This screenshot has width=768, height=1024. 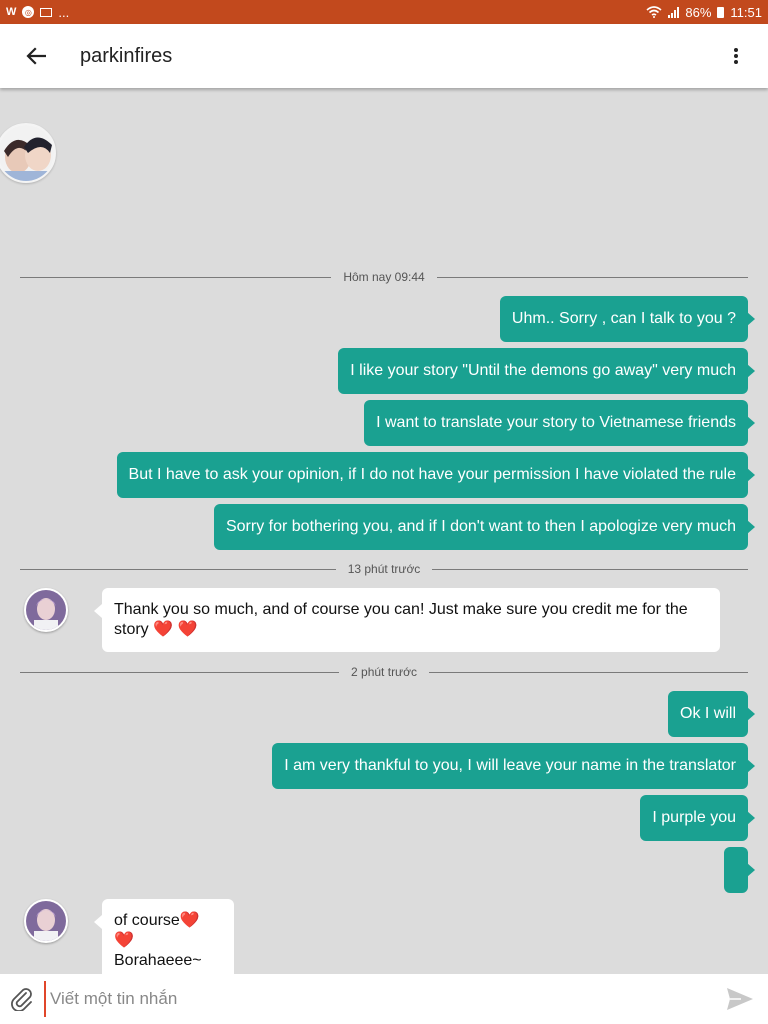 I want to click on send-icon, so click(x=740, y=999).